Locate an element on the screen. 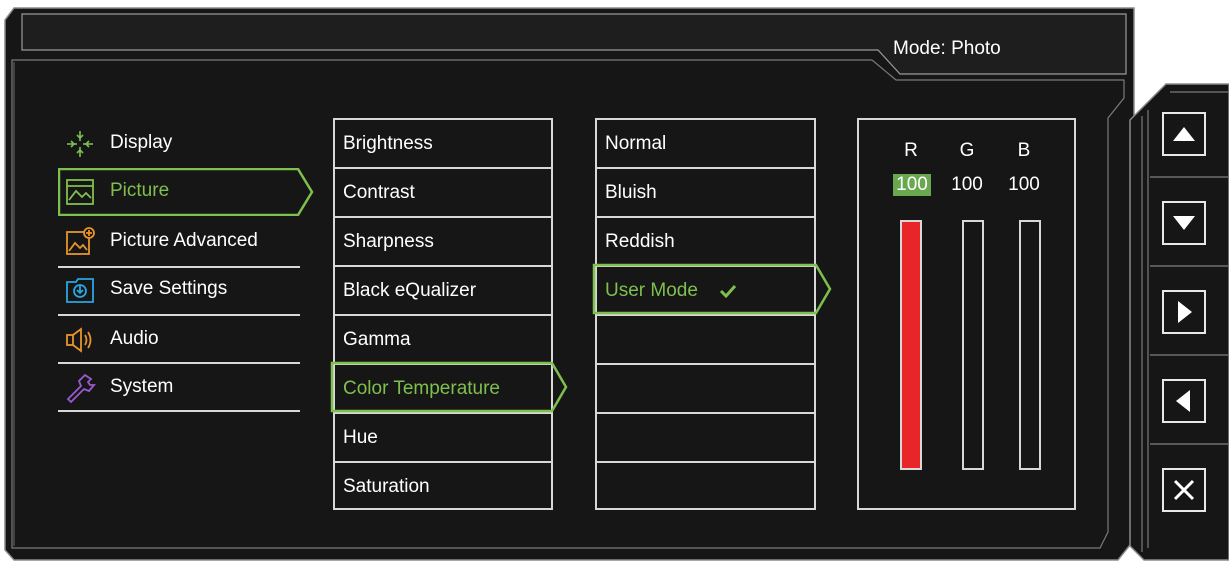  close-button is located at coordinates (1184, 490).